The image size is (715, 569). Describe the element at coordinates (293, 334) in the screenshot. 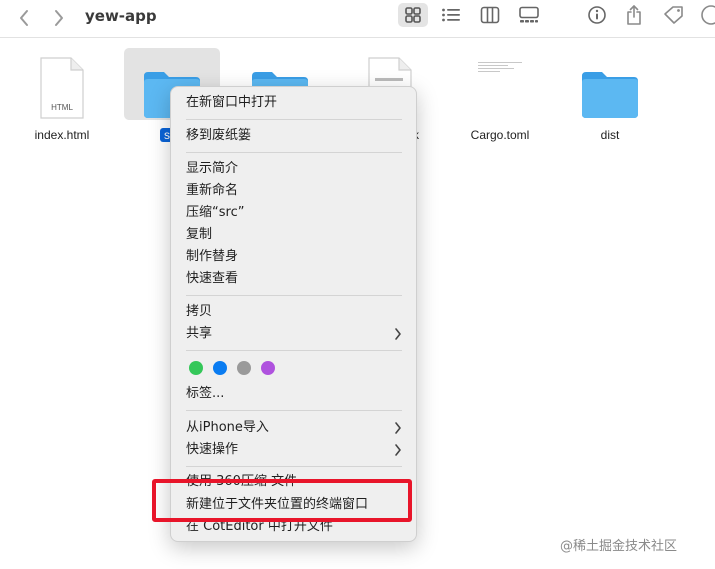

I see `menu-item-share: 共享` at that location.